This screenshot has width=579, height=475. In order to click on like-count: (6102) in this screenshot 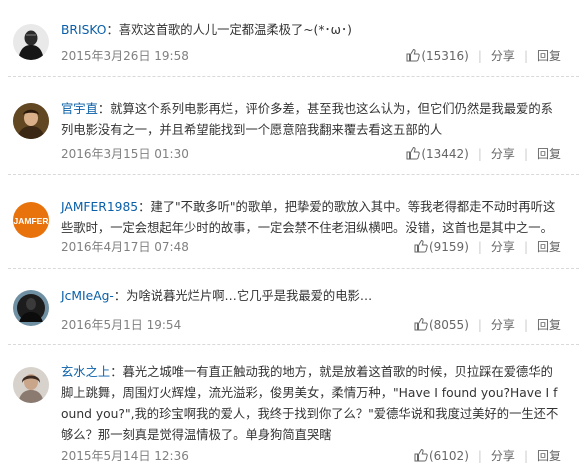, I will do `click(448, 456)`.